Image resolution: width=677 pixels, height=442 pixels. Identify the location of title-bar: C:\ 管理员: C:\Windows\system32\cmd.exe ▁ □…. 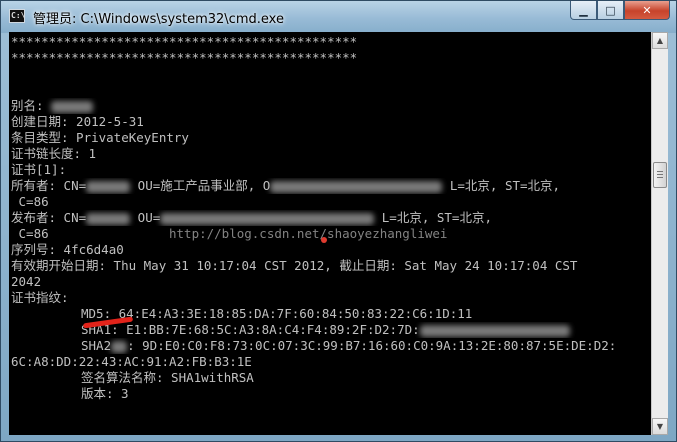
(338, 17).